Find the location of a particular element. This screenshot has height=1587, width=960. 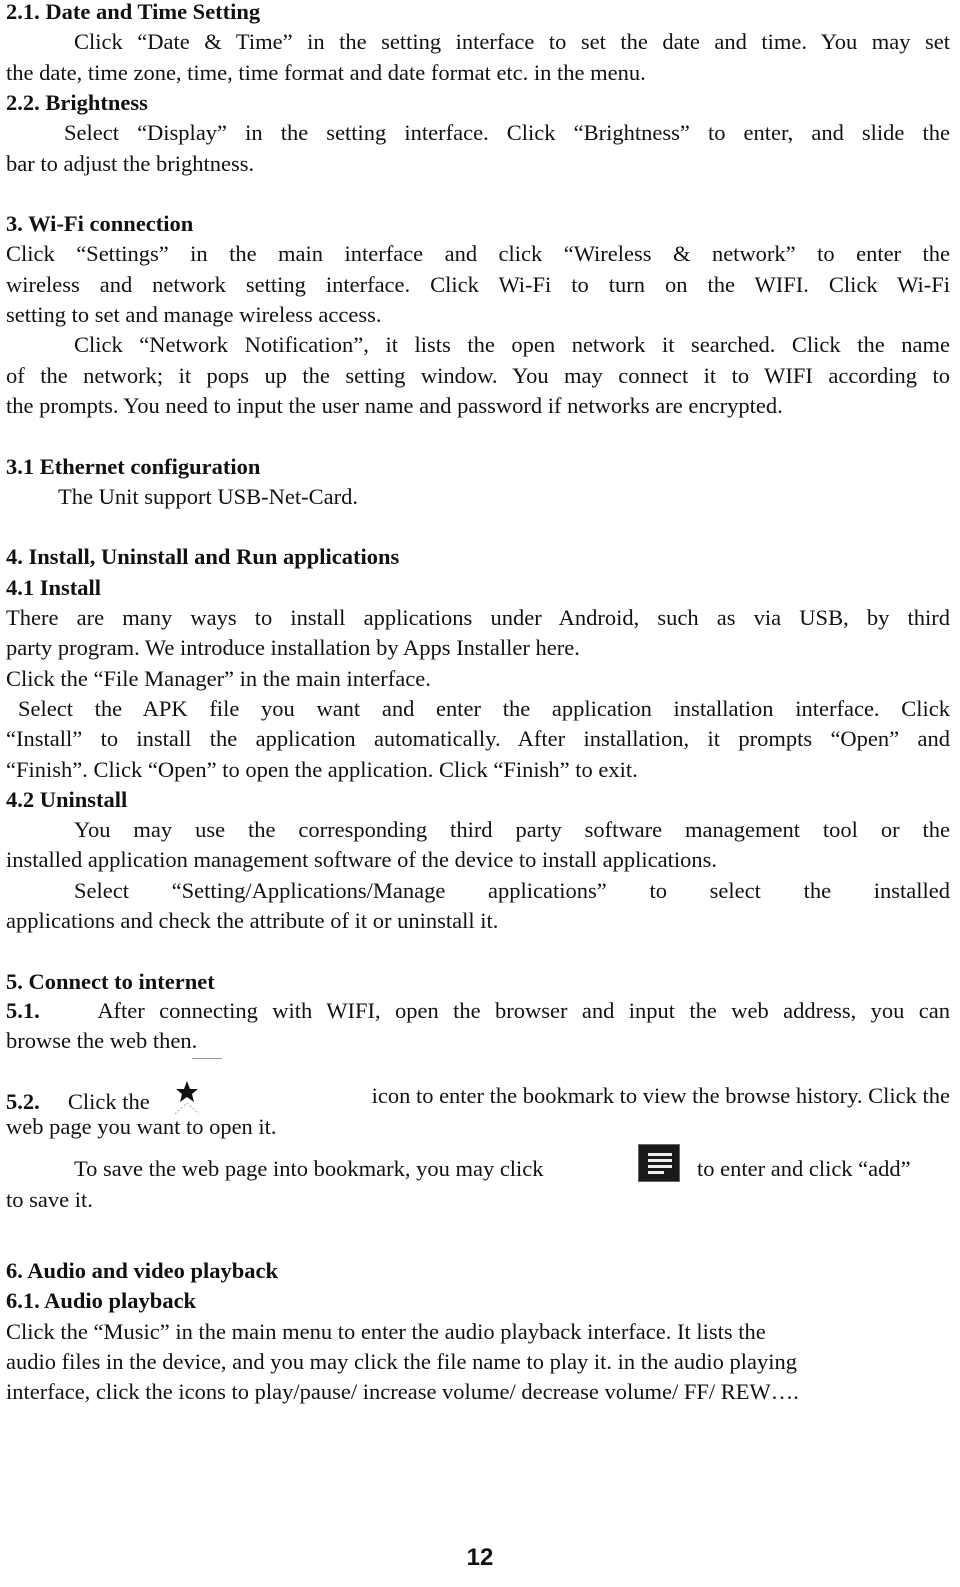

save-bookmark-cont: to save it. is located at coordinates (49, 1199).